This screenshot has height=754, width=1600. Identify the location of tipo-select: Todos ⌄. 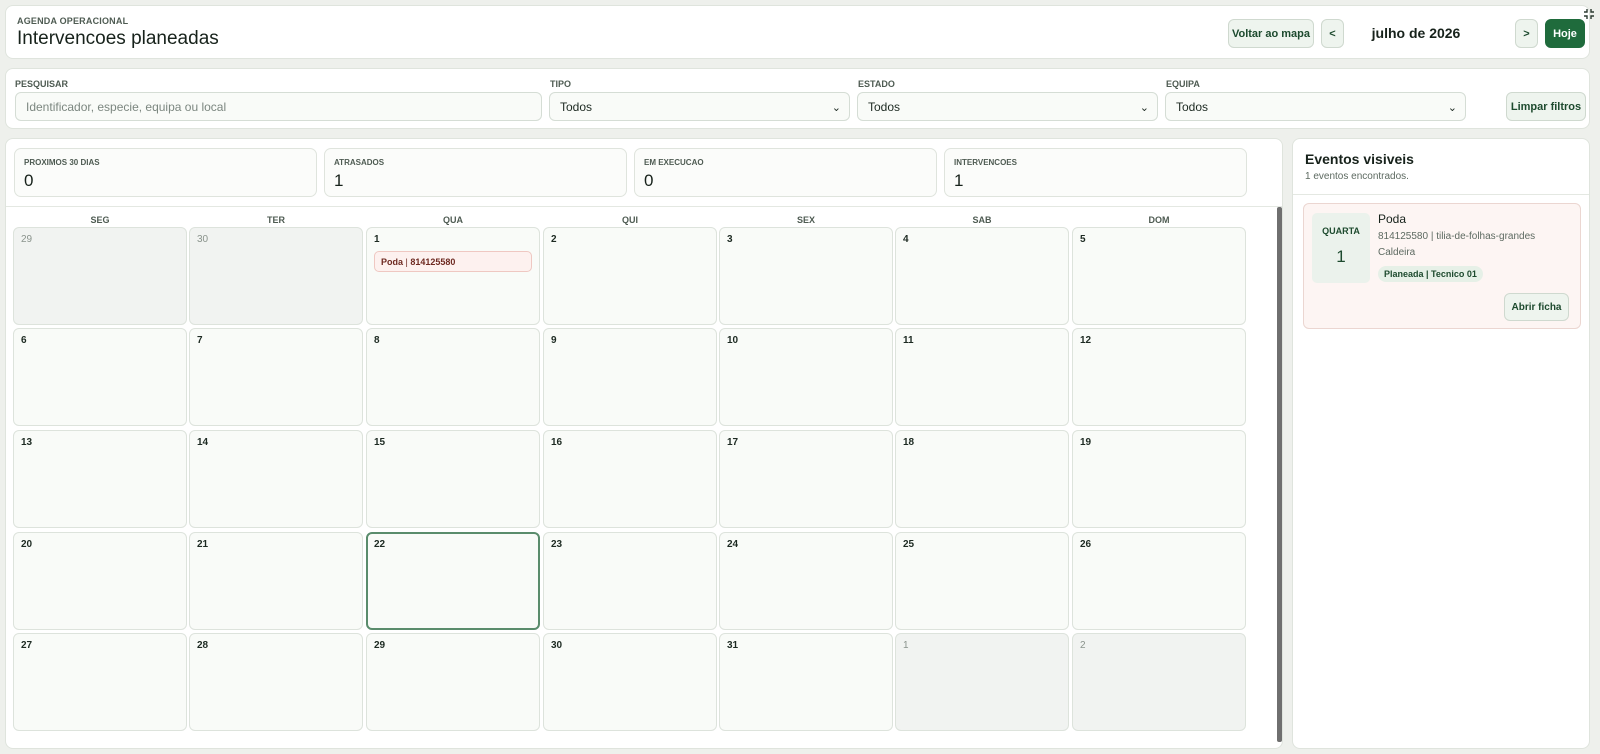
(699, 106).